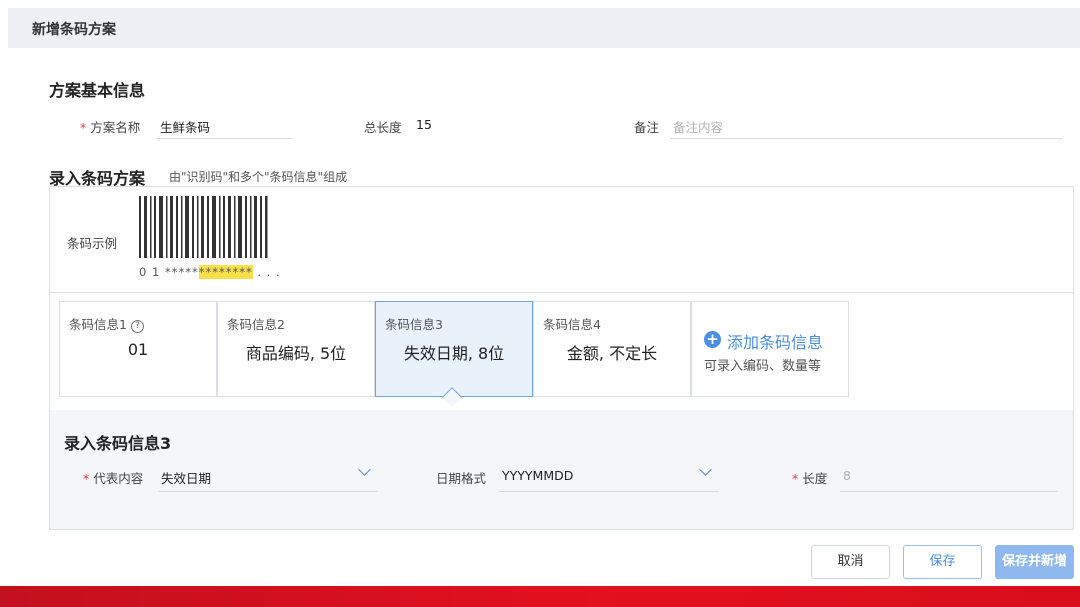  Describe the element at coordinates (203, 227) in the screenshot. I see `barcode-icon` at that location.